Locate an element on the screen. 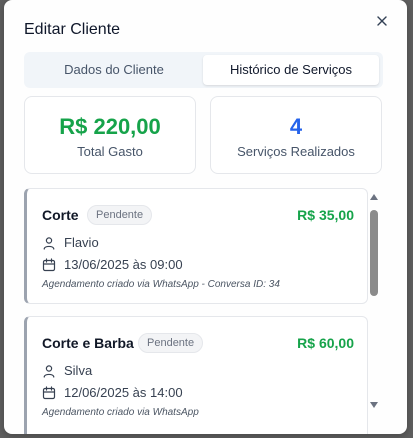 This screenshot has width=413, height=438. service-person: Silva is located at coordinates (78, 370).